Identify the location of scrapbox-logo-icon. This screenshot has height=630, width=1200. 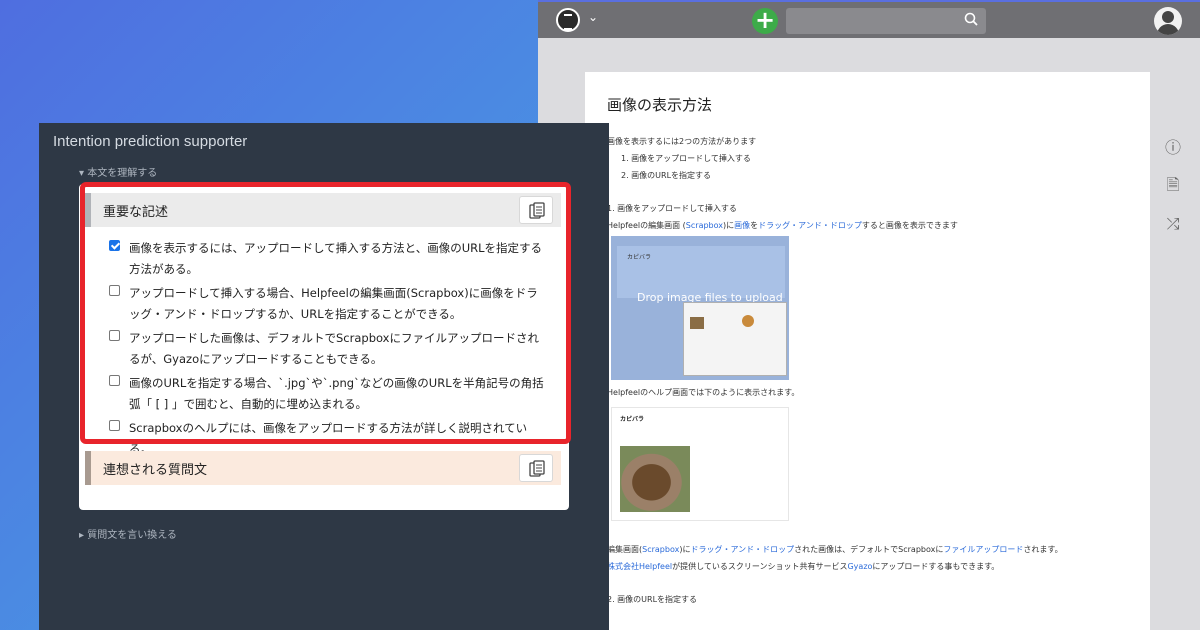
(568, 20).